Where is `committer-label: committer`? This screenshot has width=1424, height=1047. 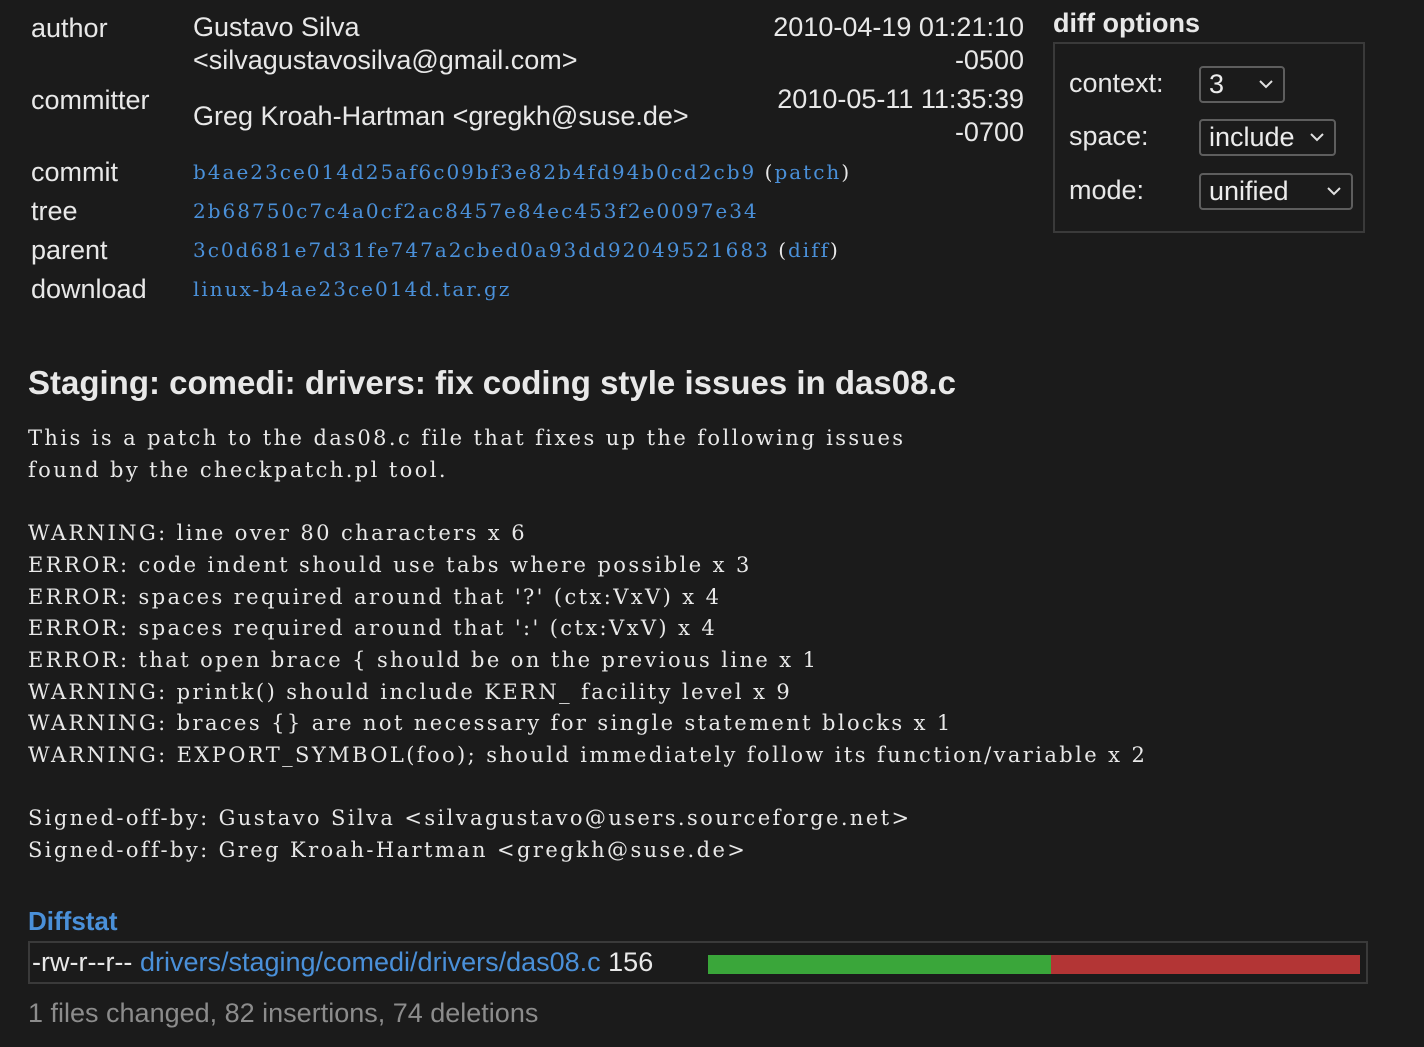
committer-label: committer is located at coordinates (90, 100).